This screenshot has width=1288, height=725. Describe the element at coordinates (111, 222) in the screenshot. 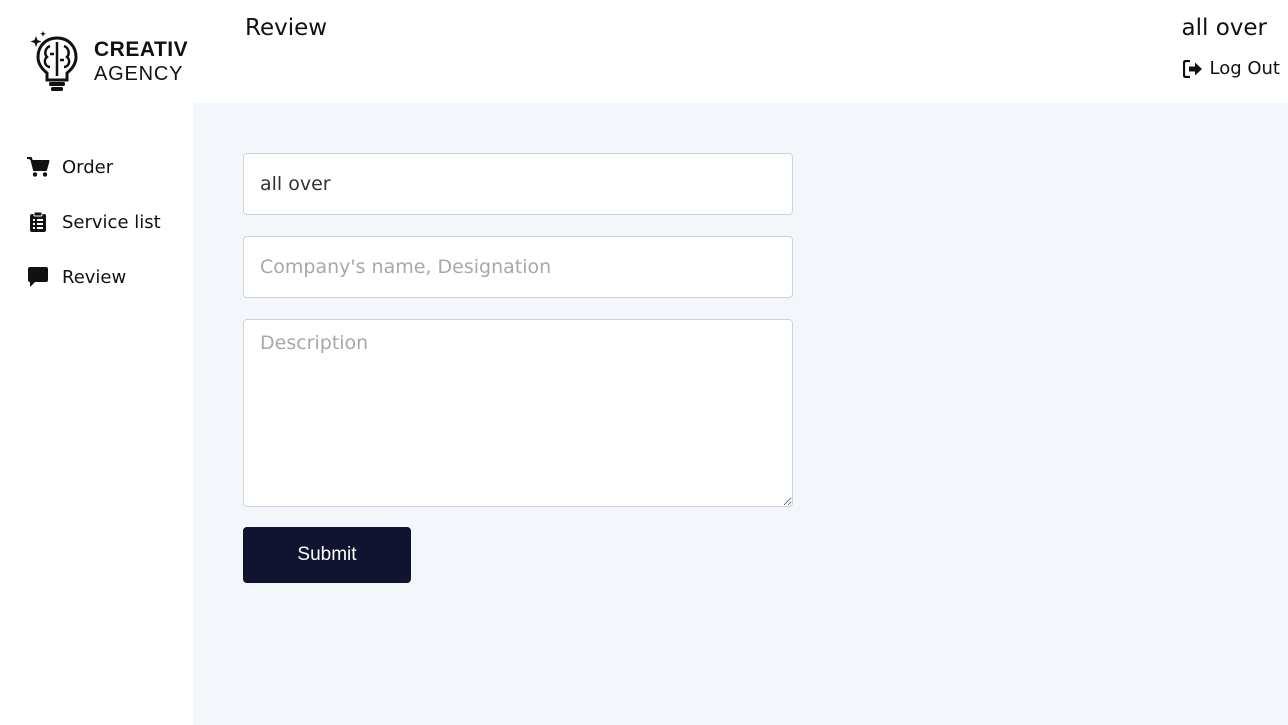

I see `sidebar-item-label: Service list` at that location.